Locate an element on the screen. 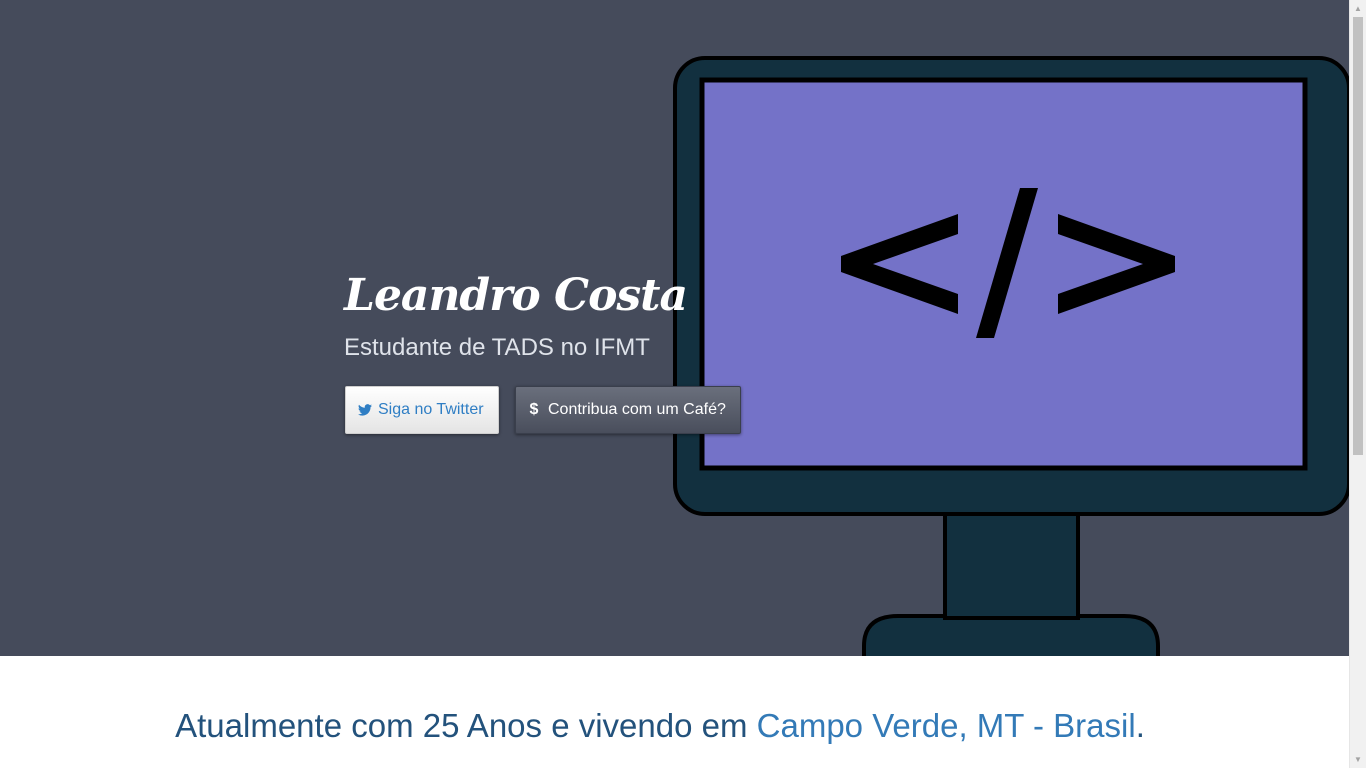 The image size is (1366, 768). monitor-stand-base is located at coordinates (1011, 635).